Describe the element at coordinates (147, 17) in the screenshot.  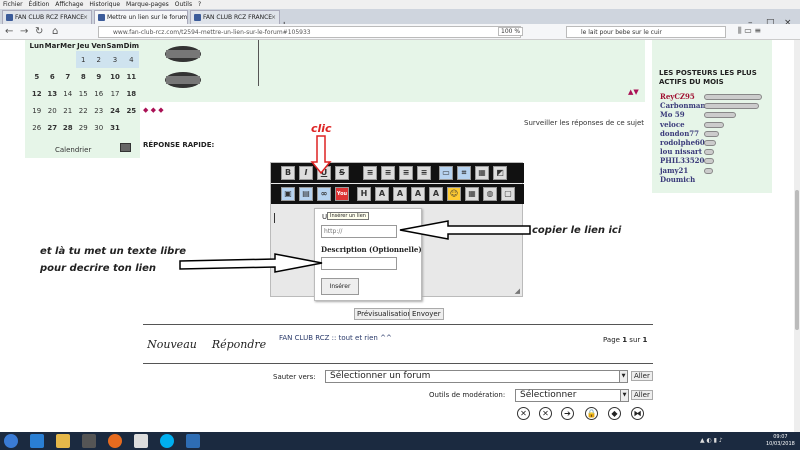
I see `tab-label: Mettre un lien sur le forum` at that location.